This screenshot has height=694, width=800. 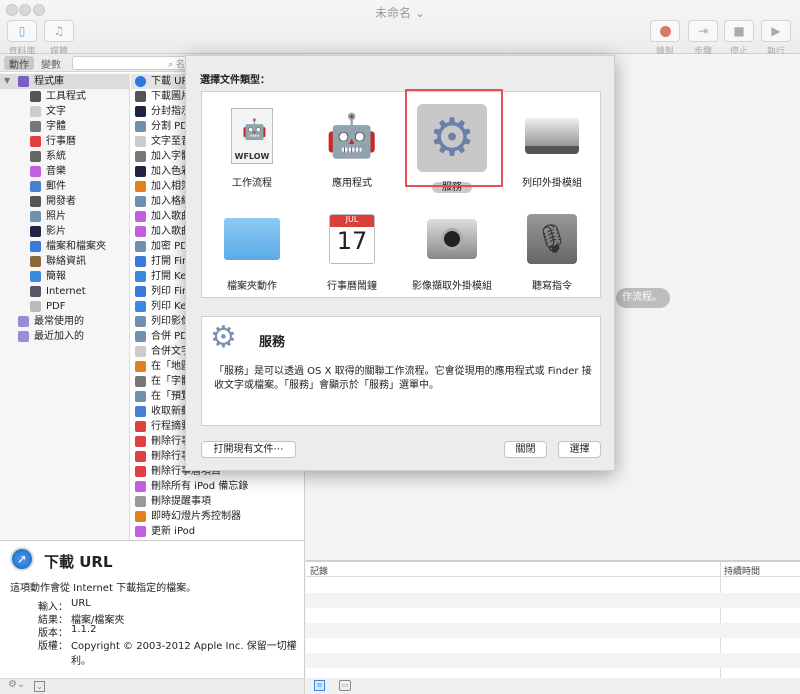 What do you see at coordinates (58, 261) in the screenshot?
I see `library-item: 聯絡資訊` at bounding box center [58, 261].